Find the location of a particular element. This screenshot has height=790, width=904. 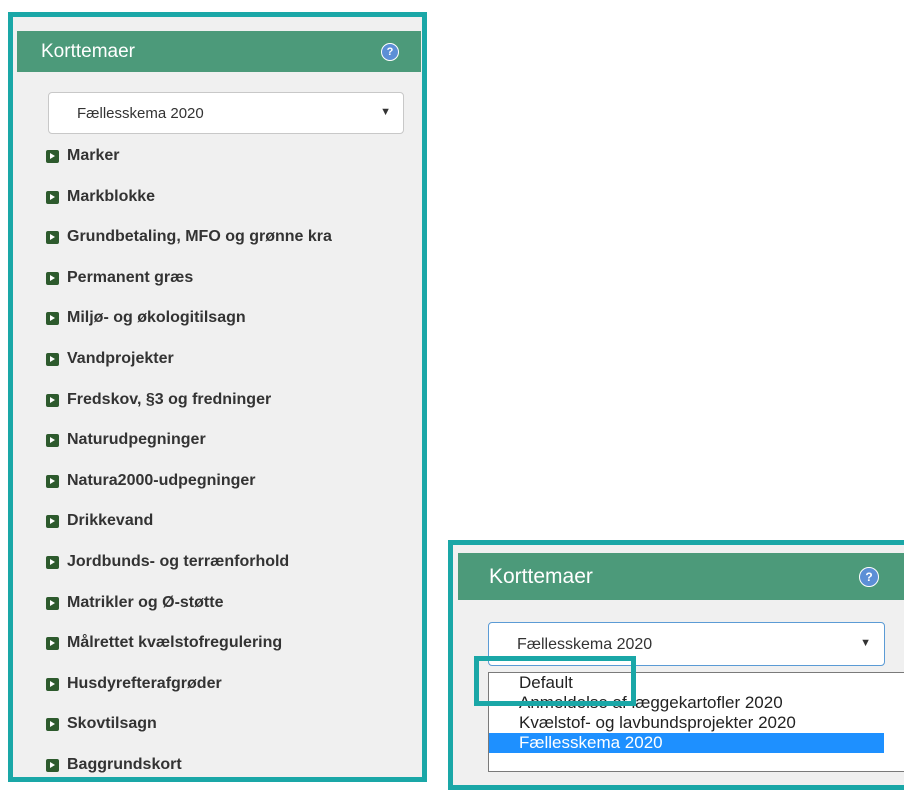

theme-item-husdyr: Husdyrefterafgrøder is located at coordinates (234, 691).